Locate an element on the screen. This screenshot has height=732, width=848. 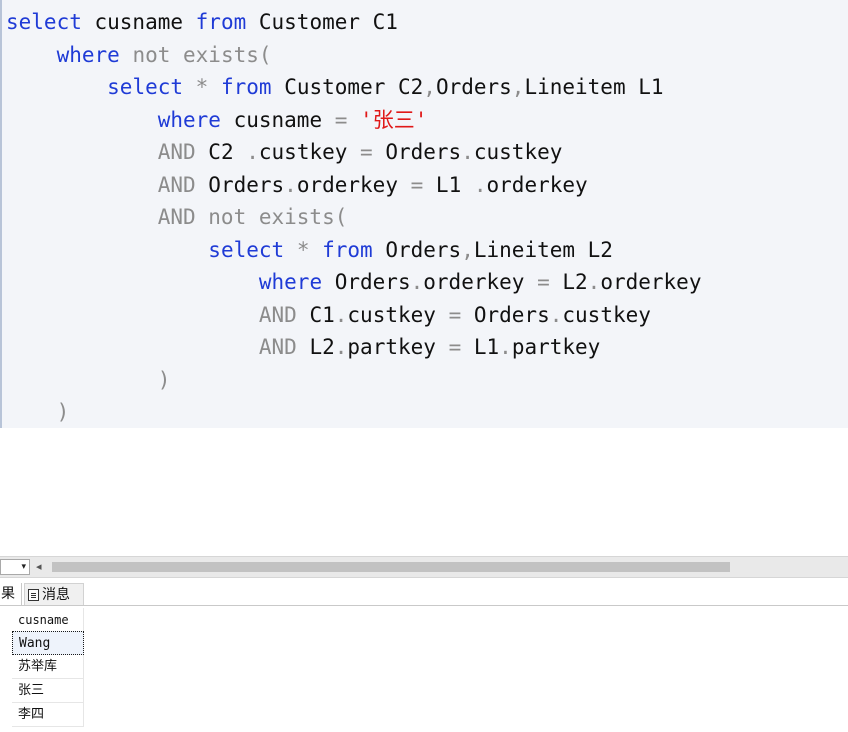
code-line: AND C1.custkey = Orders.custkey is located at coordinates (328, 315).